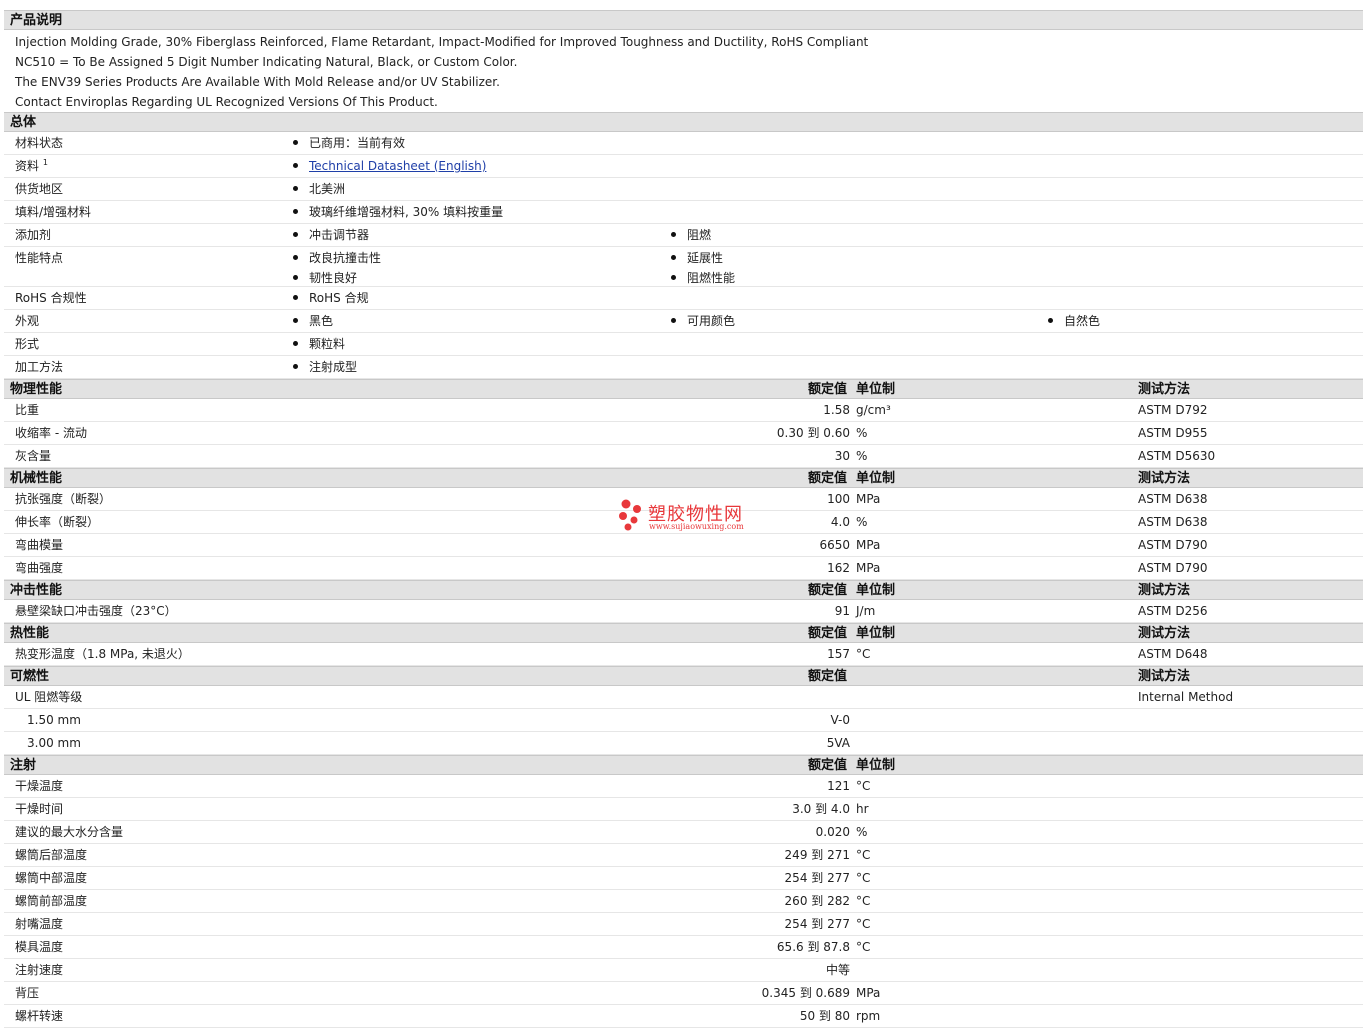 This screenshot has width=1363, height=1034. I want to click on general-row: RoHS 合规性 RoHS 合规, so click(683, 298).